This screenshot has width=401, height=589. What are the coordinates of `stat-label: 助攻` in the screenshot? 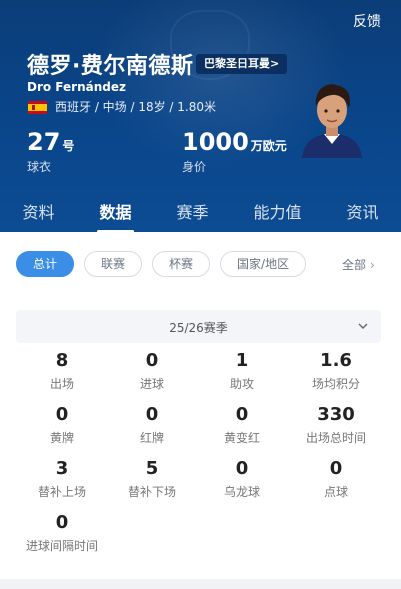 It's located at (241, 384).